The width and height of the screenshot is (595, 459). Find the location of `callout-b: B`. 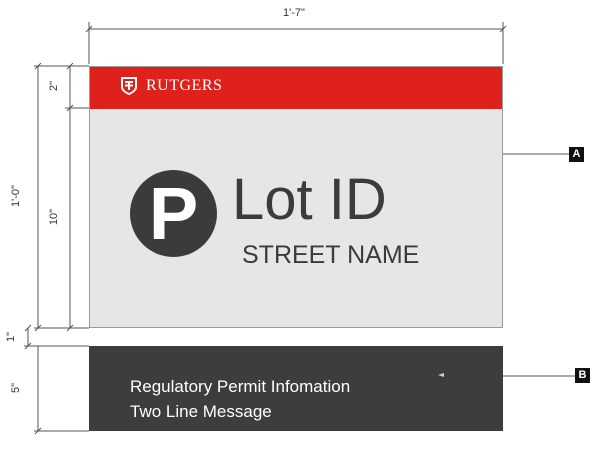

callout-b: B is located at coordinates (582, 375).